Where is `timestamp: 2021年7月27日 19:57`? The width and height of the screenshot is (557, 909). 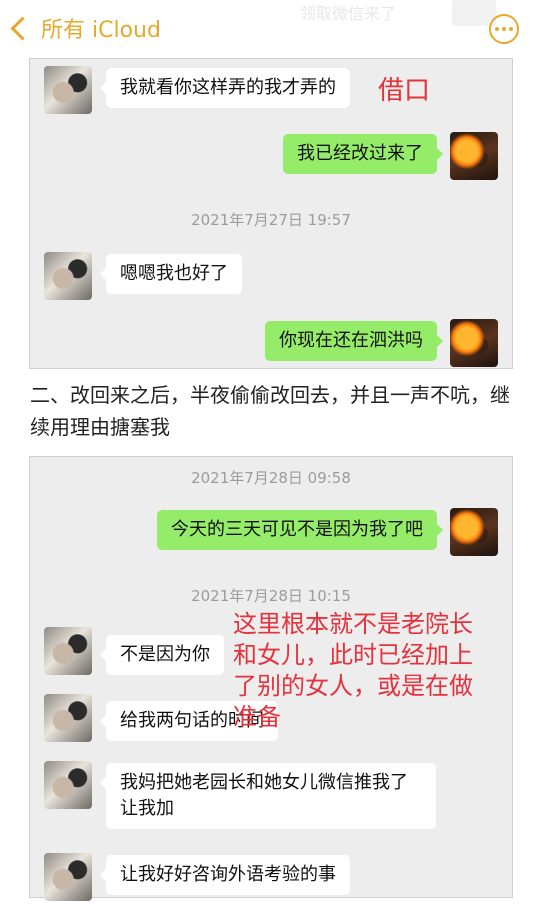
timestamp: 2021年7月27日 19:57 is located at coordinates (271, 220).